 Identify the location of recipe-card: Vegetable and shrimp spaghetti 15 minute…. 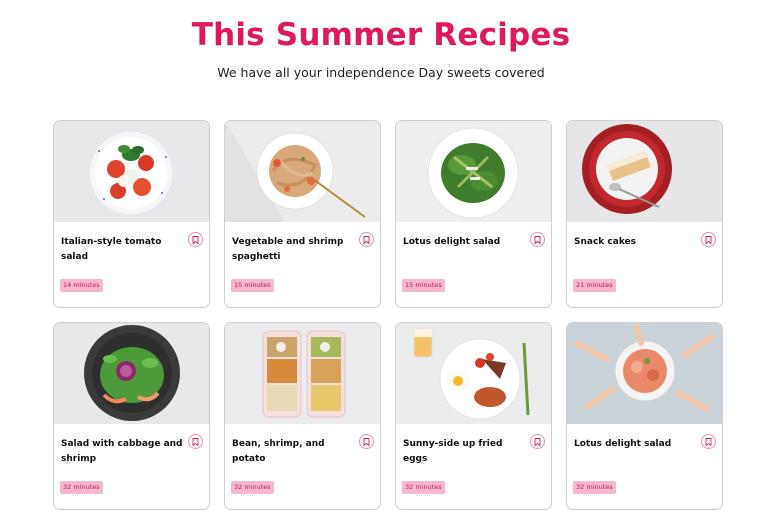
(302, 214).